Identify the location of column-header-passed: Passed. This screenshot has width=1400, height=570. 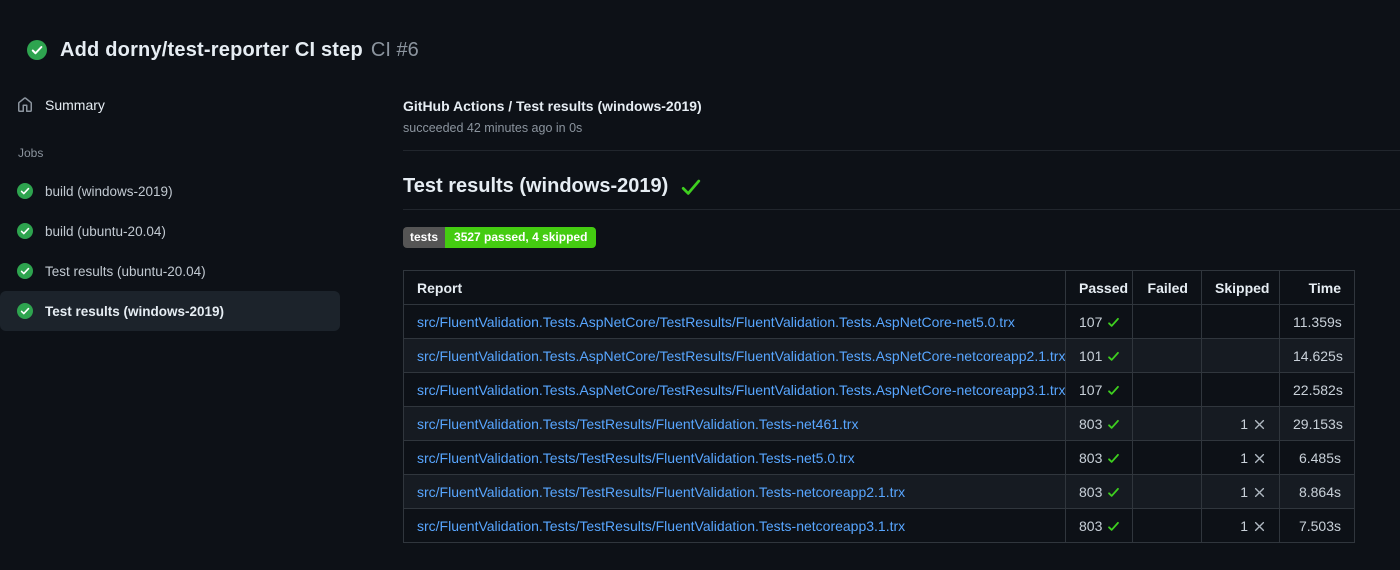
(1099, 287).